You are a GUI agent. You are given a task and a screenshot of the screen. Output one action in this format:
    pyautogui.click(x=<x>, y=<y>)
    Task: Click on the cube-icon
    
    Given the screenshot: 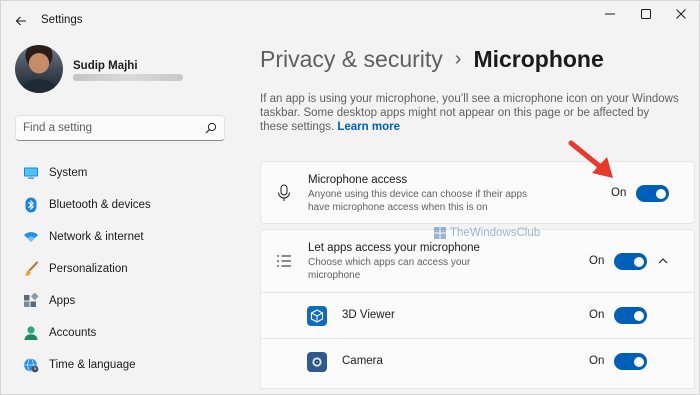 What is the action you would take?
    pyautogui.click(x=317, y=316)
    